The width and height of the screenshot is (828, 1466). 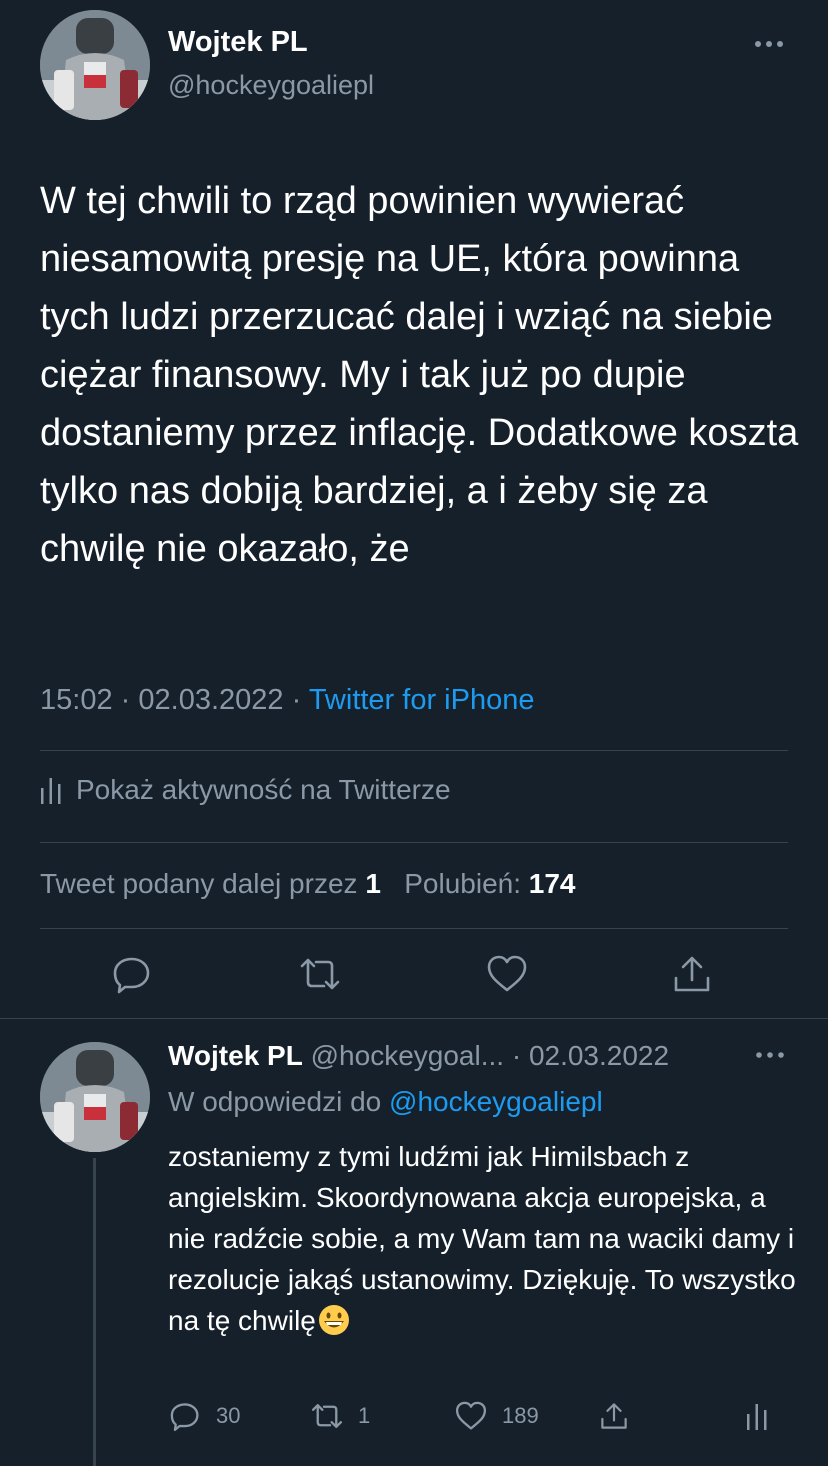 I want to click on tweet-time: 15:02, so click(x=76, y=700).